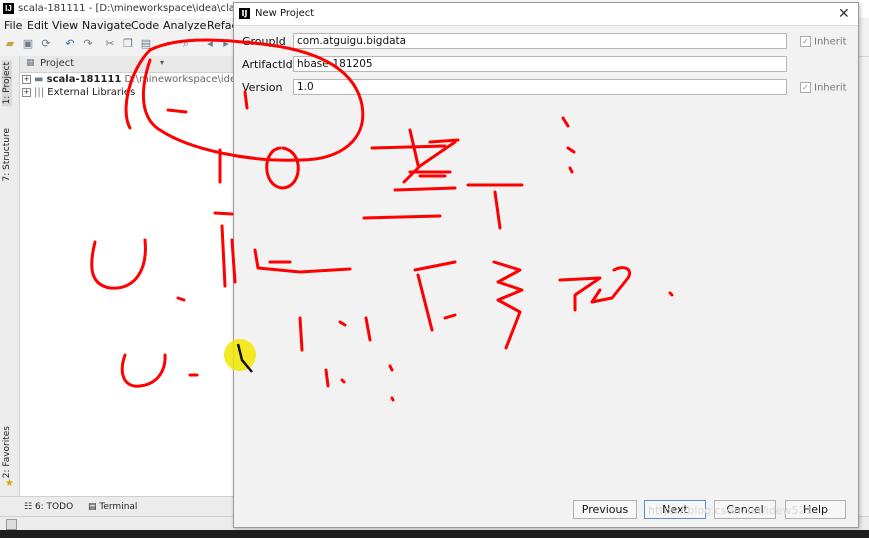 Image resolution: width=869 pixels, height=538 pixels. Describe the element at coordinates (540, 41) in the screenshot. I see `groupid-input` at that location.